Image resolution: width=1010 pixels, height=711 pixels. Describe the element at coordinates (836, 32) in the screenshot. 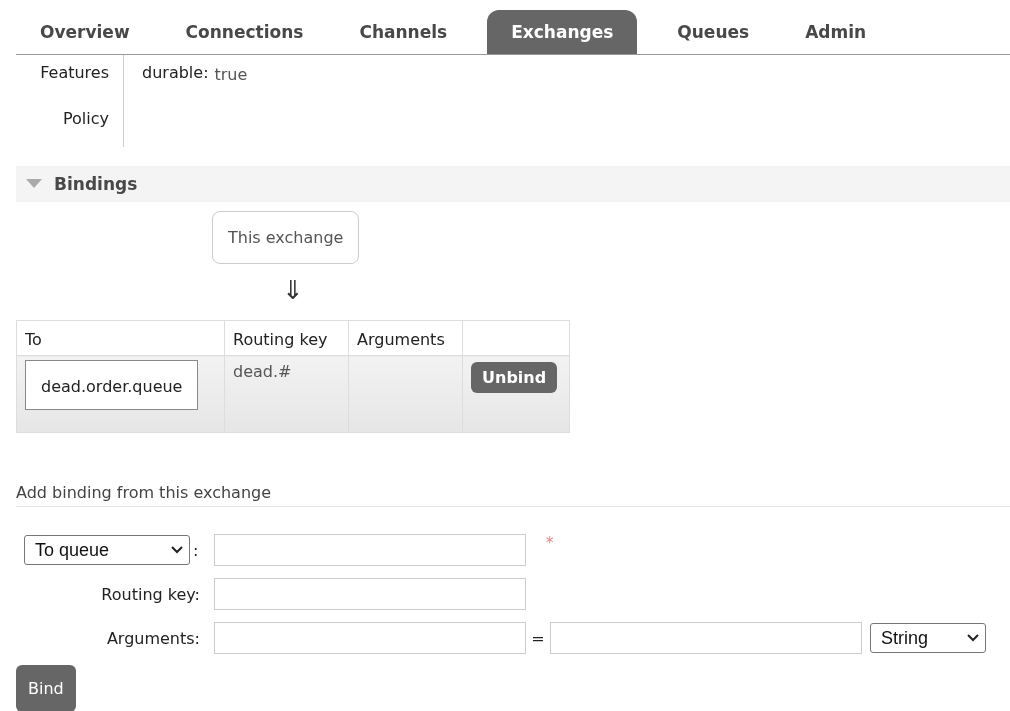

I see `nav-tab: Admin` at that location.